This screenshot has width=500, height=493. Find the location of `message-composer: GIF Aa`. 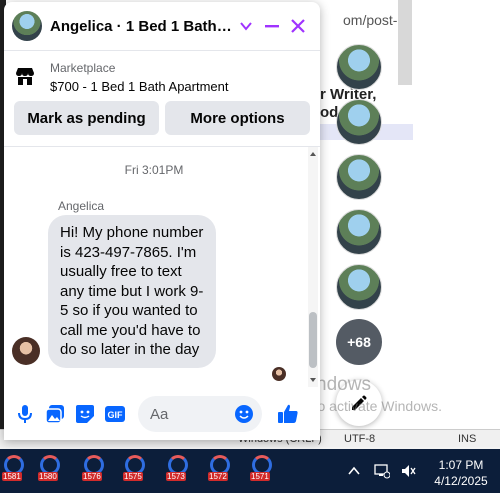

message-composer: GIF Aa is located at coordinates (162, 414).